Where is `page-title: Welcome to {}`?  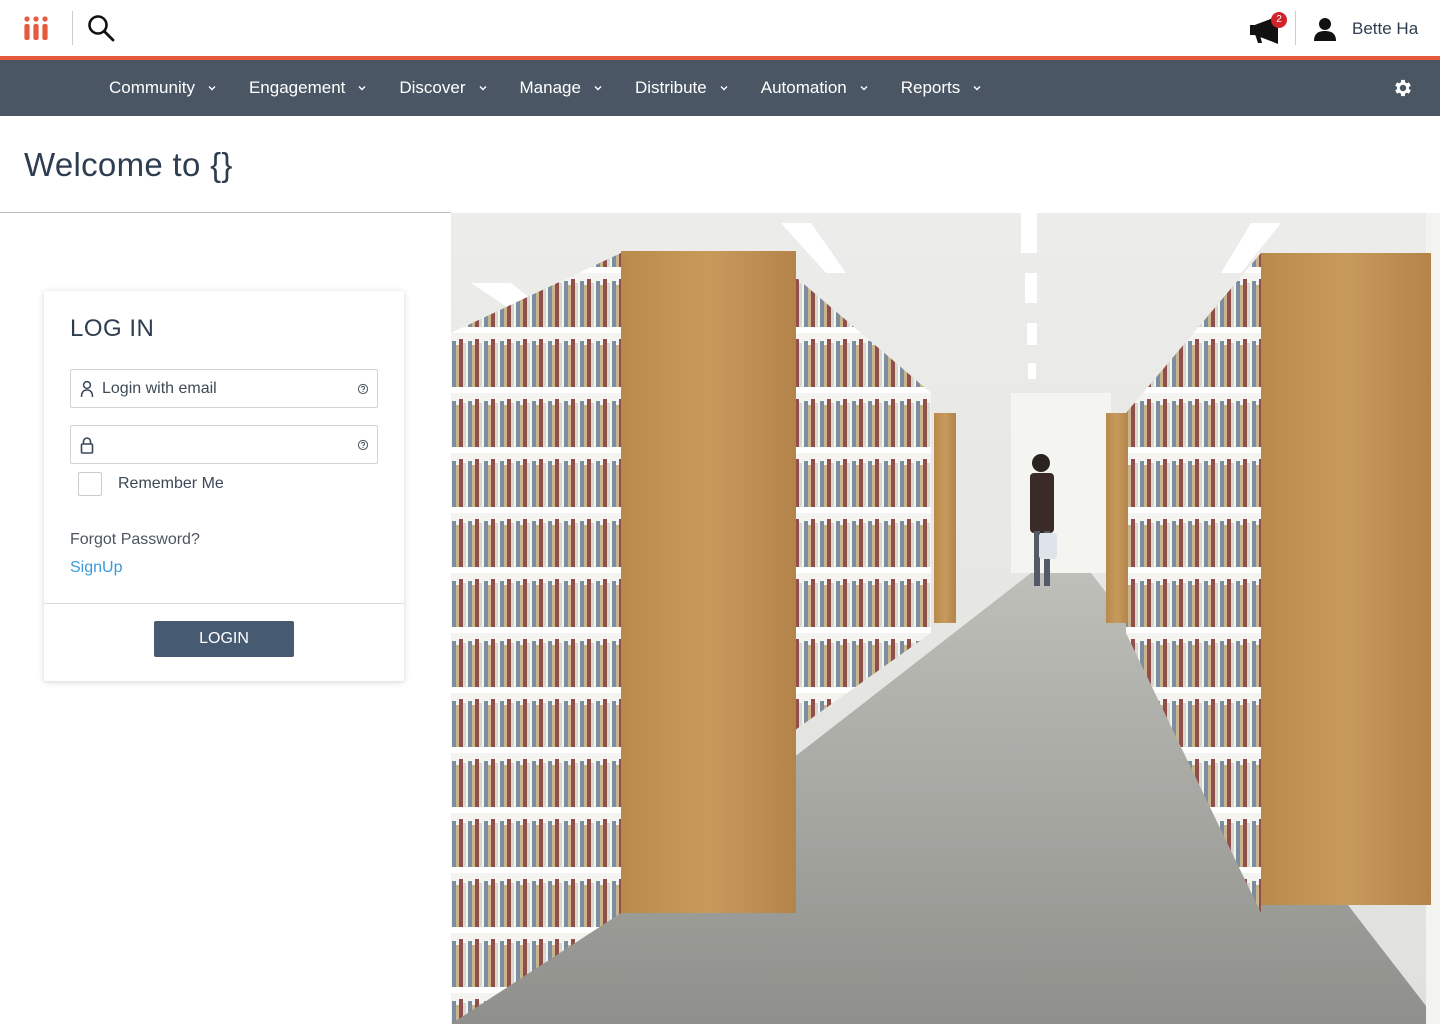
page-title: Welcome to {} is located at coordinates (128, 164).